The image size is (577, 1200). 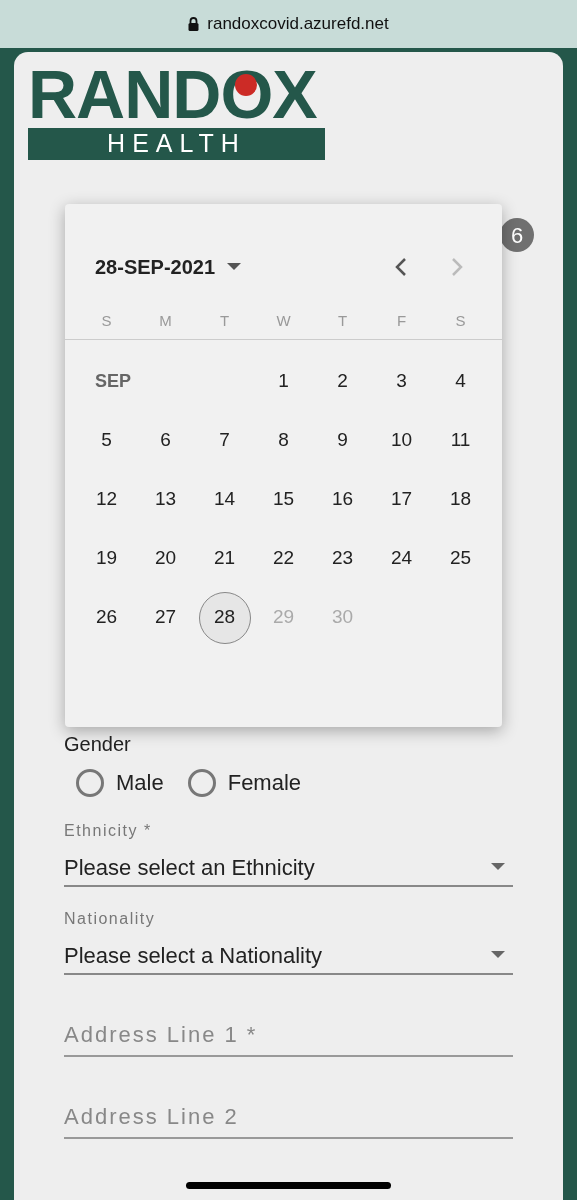 What do you see at coordinates (283, 499) in the screenshot?
I see `calendar-day: 15` at bounding box center [283, 499].